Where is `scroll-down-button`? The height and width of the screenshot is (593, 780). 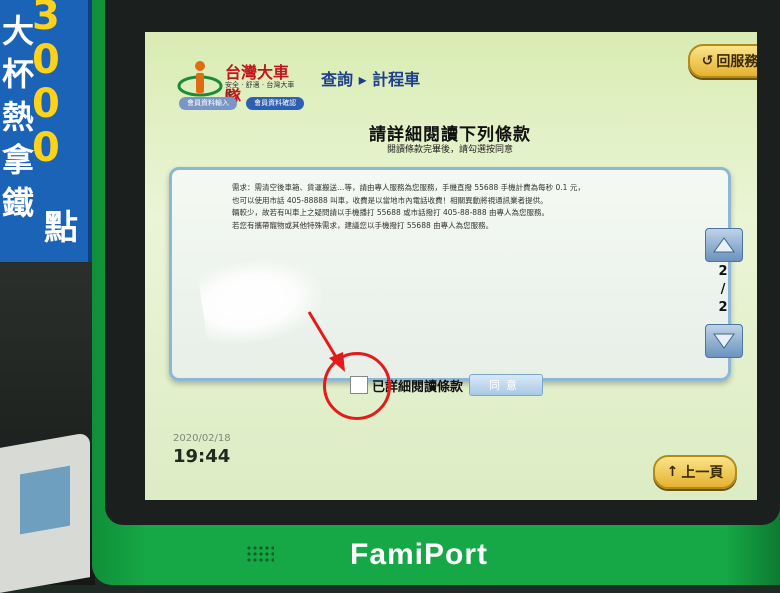
scroll-down-button is located at coordinates (724, 341).